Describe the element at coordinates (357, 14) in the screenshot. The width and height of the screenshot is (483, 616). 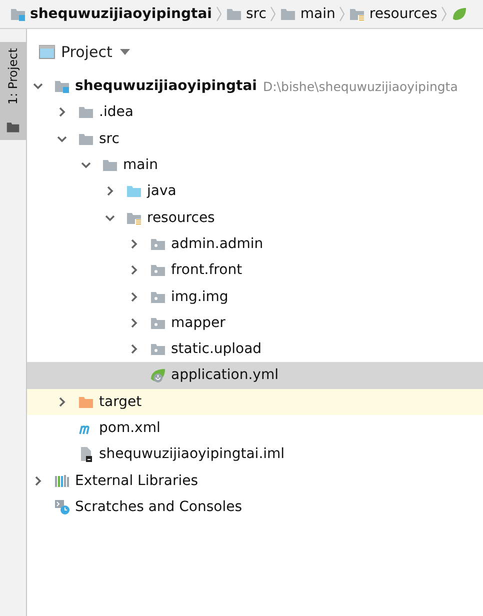
I see `resources-folder-icon` at that location.